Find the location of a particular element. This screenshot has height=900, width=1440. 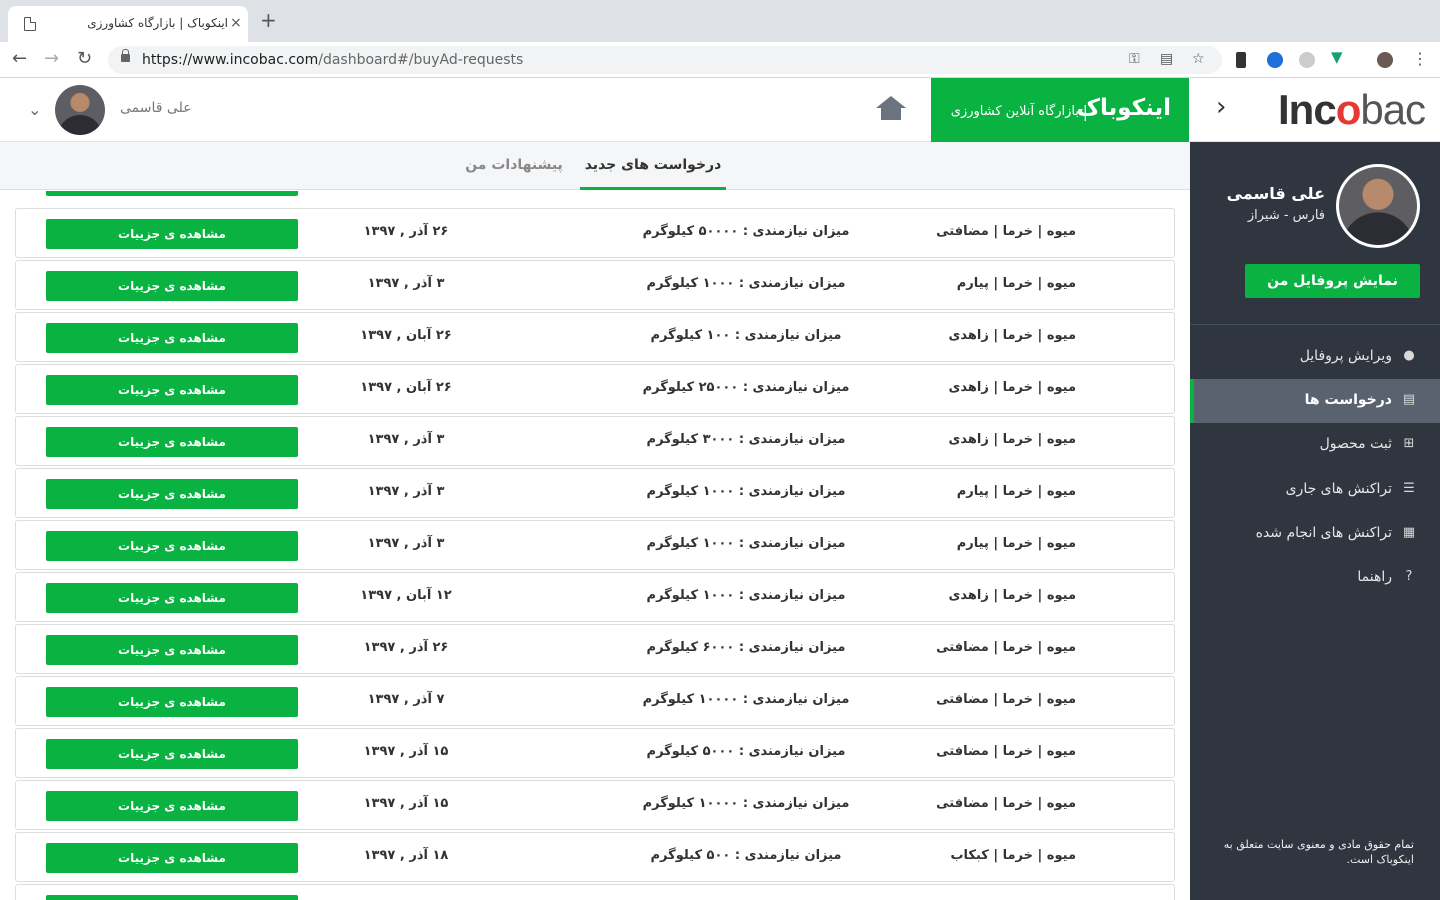

lock-icon is located at coordinates (125, 55).